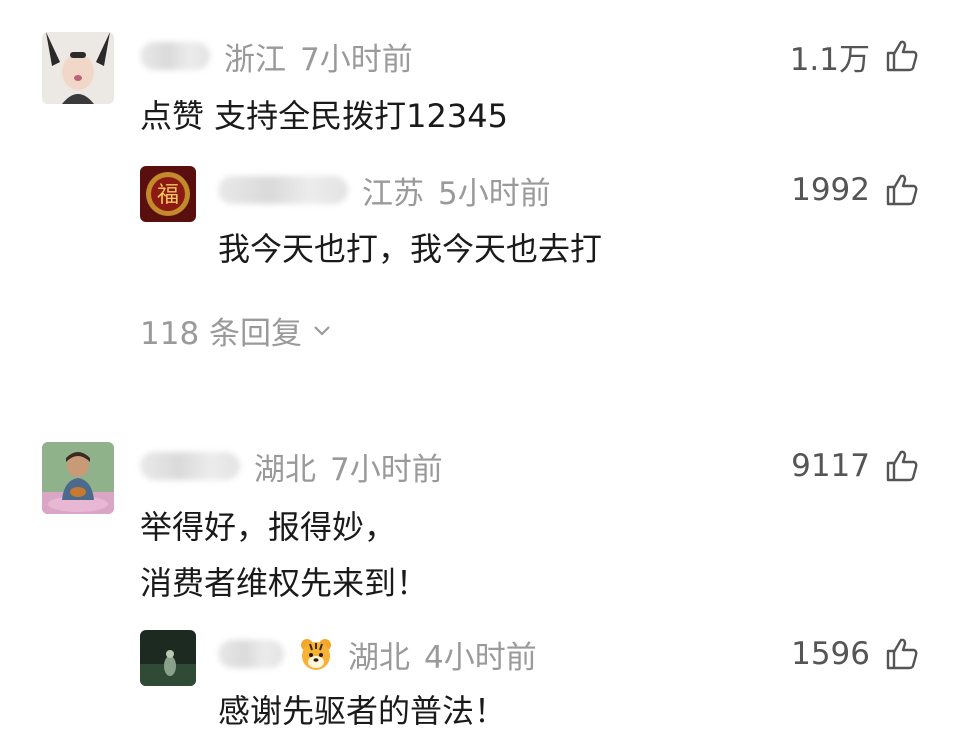 The width and height of the screenshot is (960, 734). Describe the element at coordinates (393, 193) in the screenshot. I see `location: 江苏` at that location.